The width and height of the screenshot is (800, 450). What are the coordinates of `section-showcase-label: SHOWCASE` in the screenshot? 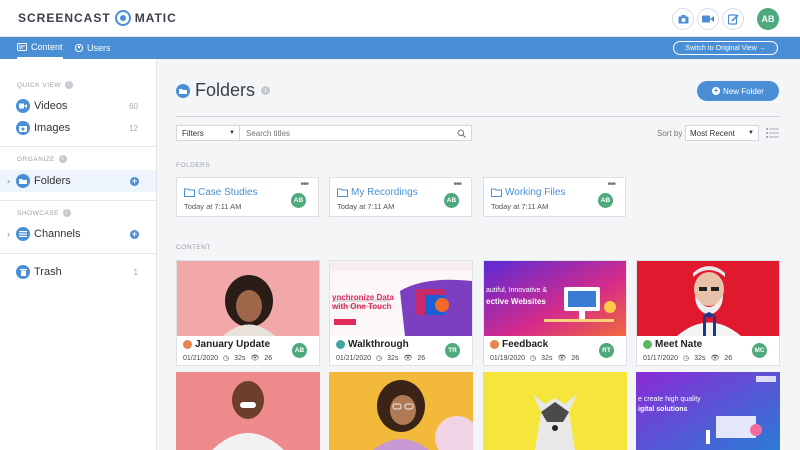 It's located at (38, 213).